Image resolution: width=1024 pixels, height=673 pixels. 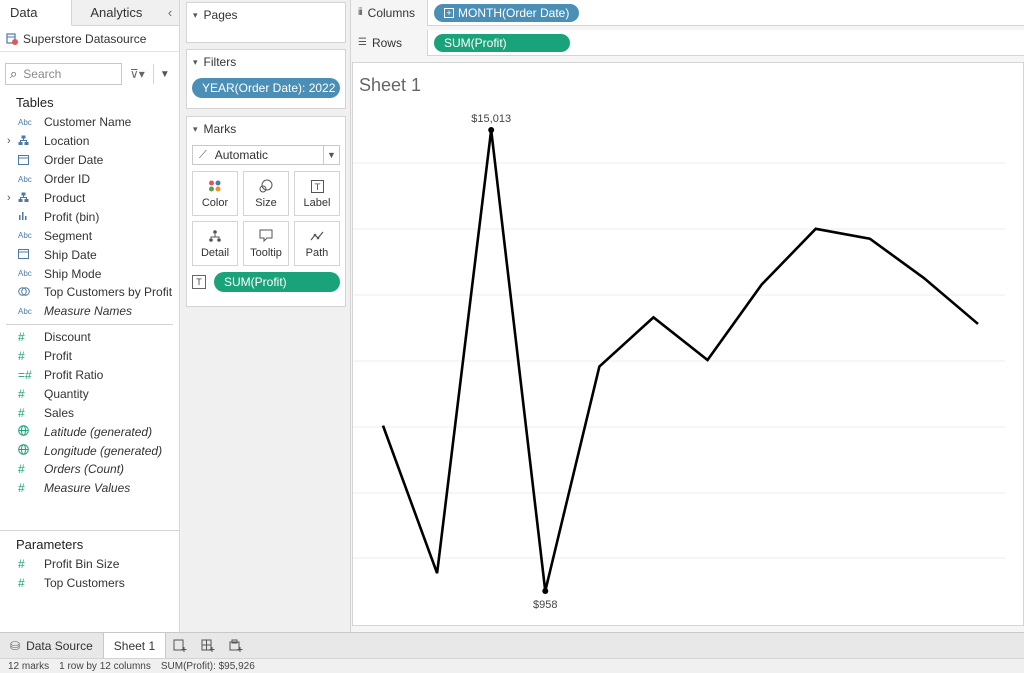 I want to click on collapse-pane-icon: ‹, so click(x=170, y=12).